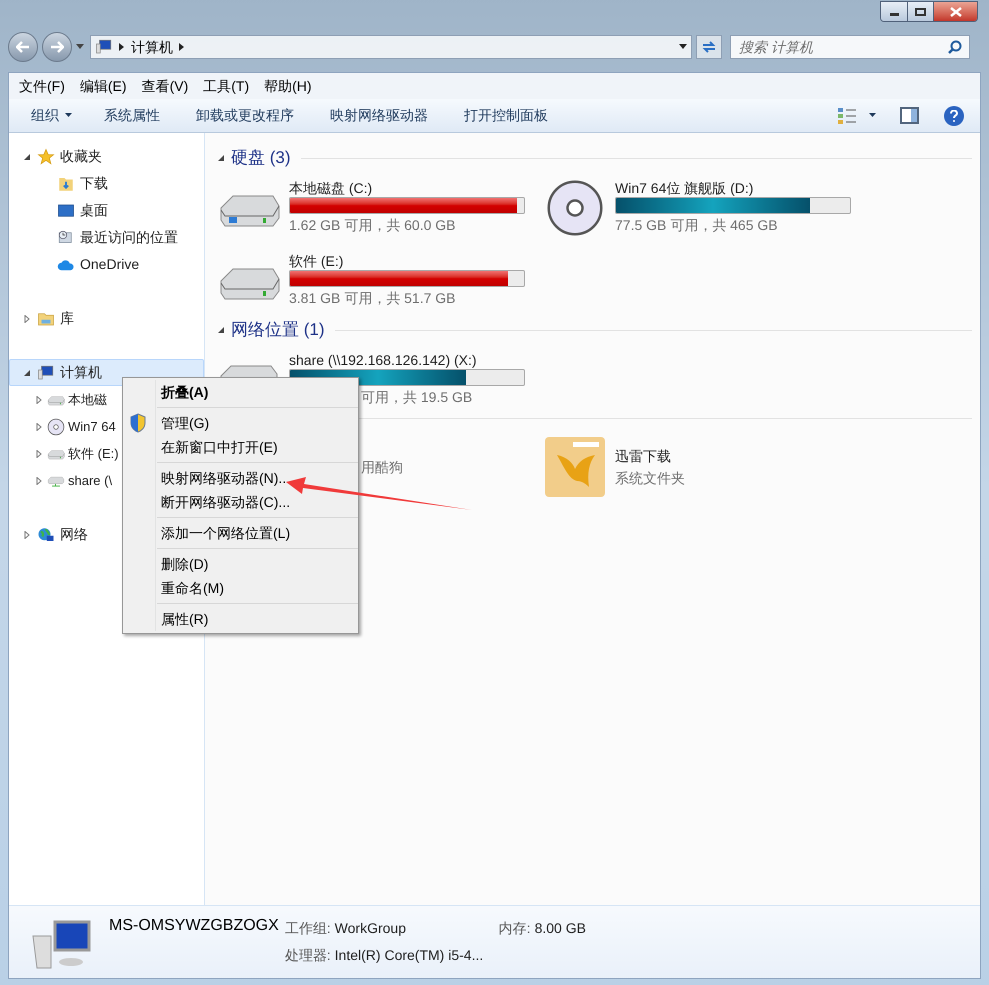  What do you see at coordinates (51, 115) in the screenshot?
I see `toolbar-button: 组织` at bounding box center [51, 115].